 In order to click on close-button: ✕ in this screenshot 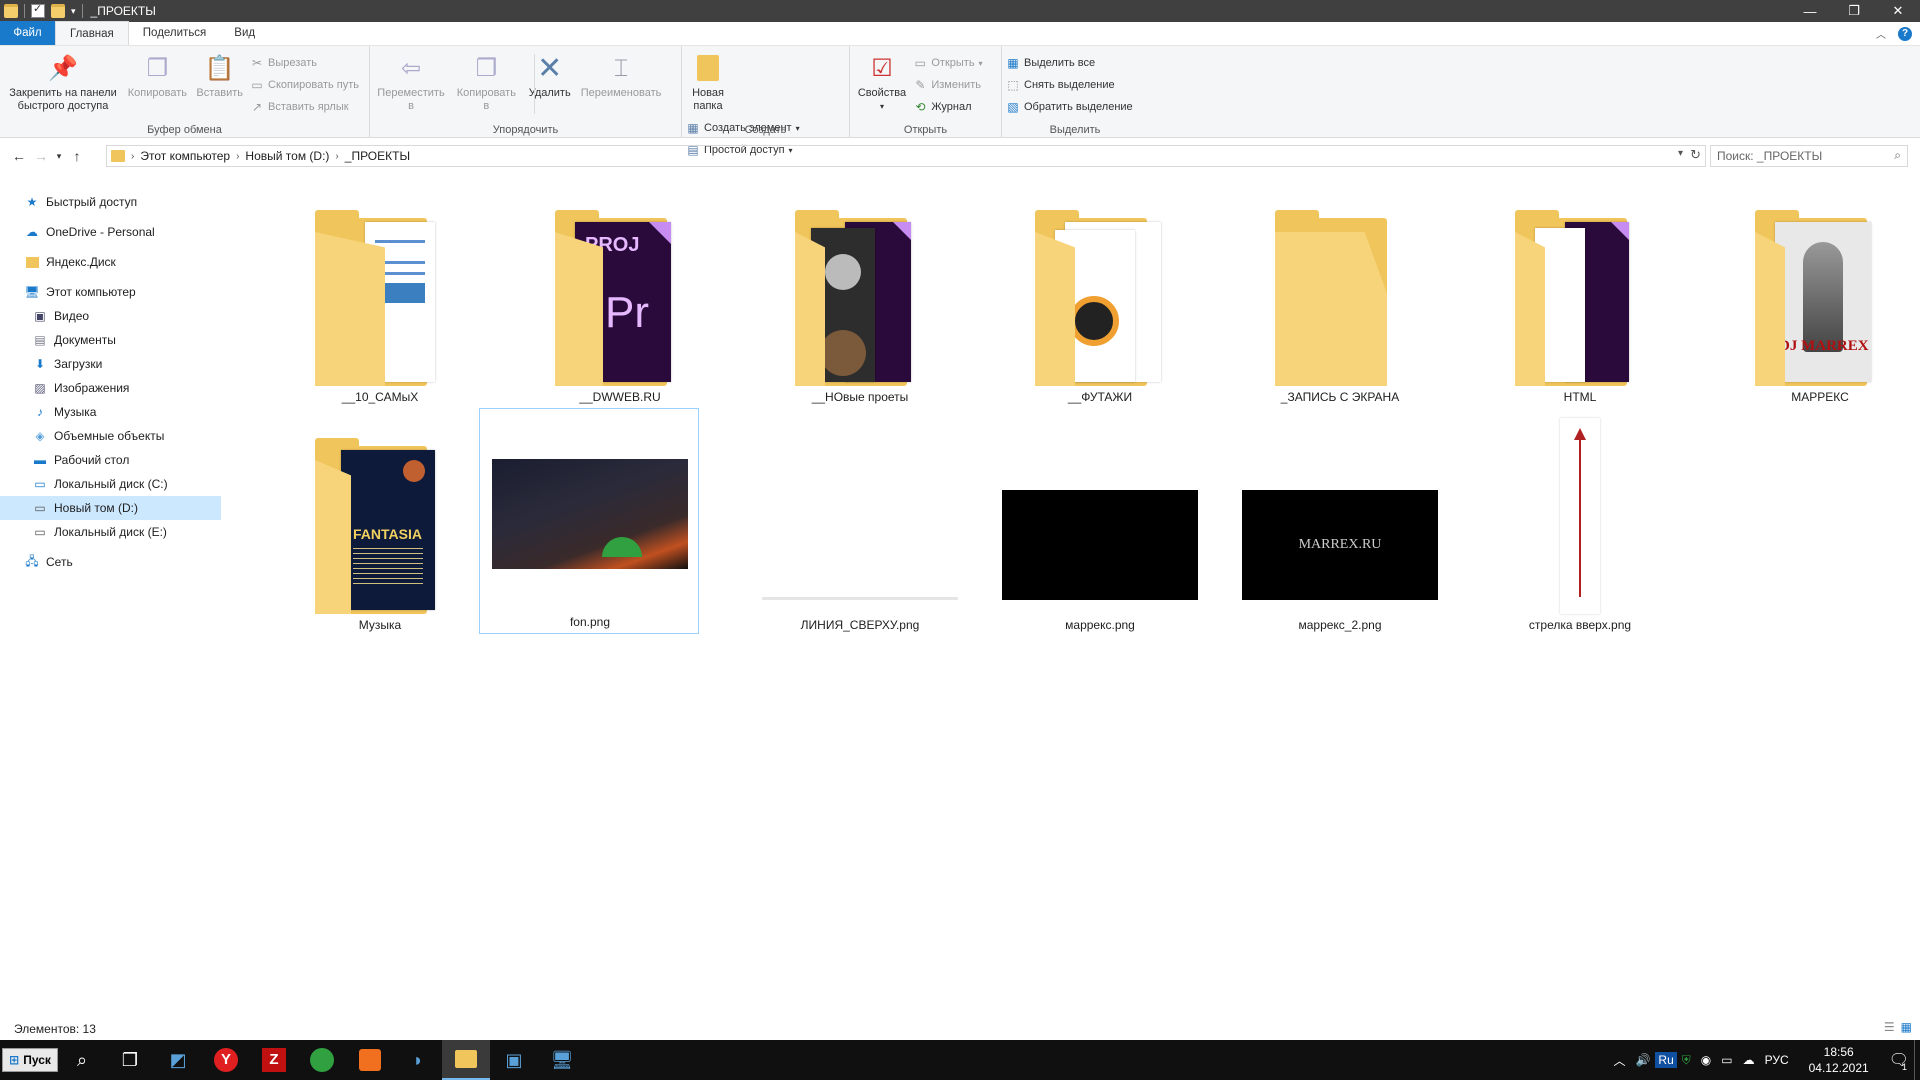, I will do `click(1898, 11)`.